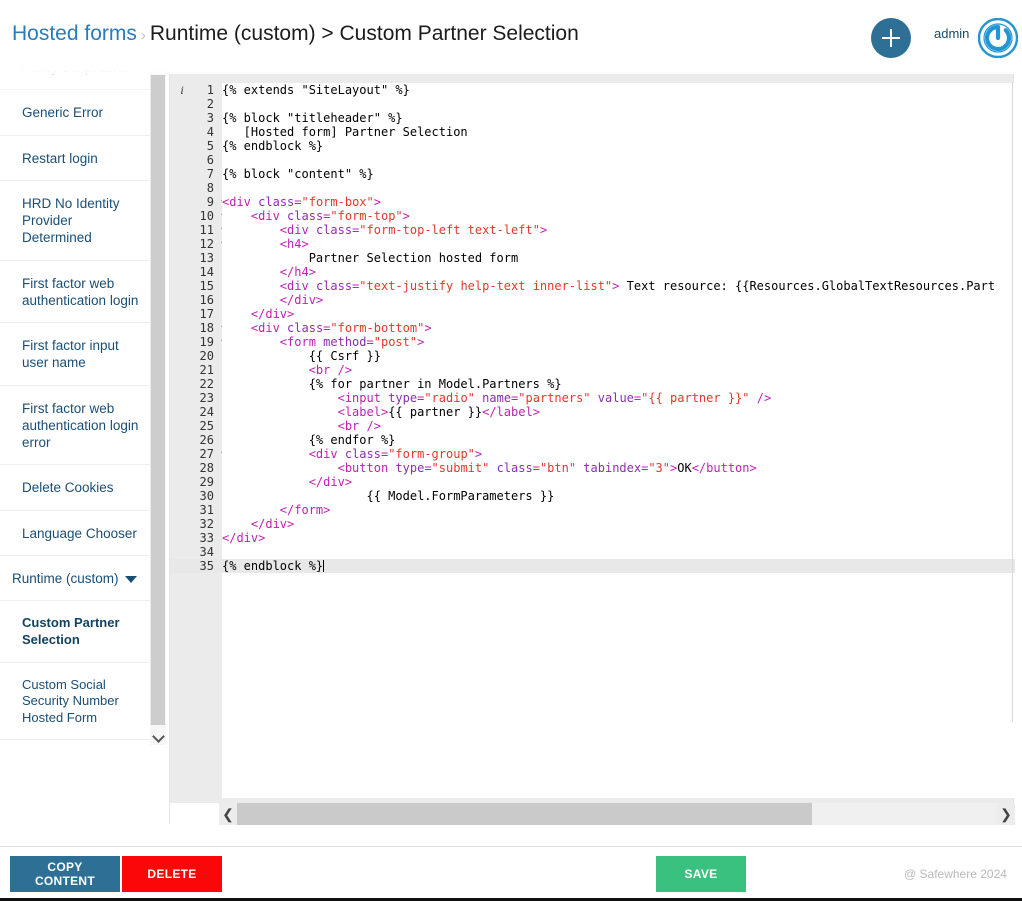 The image size is (1022, 901). Describe the element at coordinates (592, 524) in the screenshot. I see `code-line-32: 32 </div>` at that location.